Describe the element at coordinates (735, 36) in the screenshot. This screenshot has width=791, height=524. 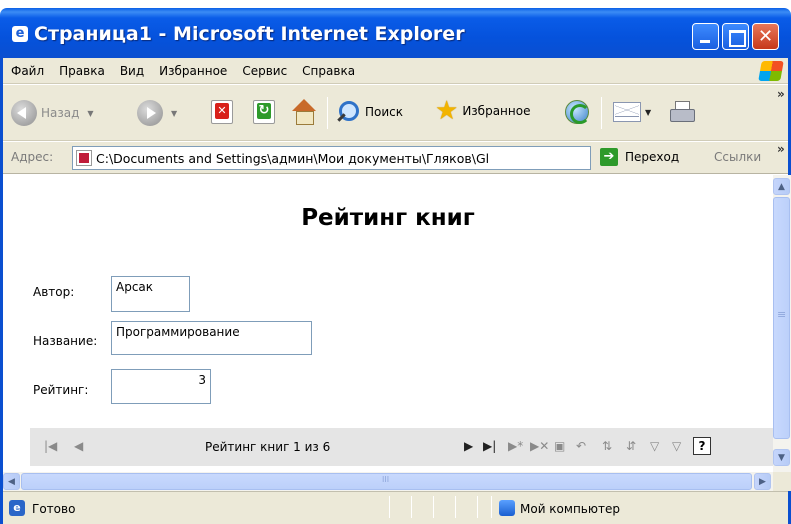
I see `maximize-button` at that location.